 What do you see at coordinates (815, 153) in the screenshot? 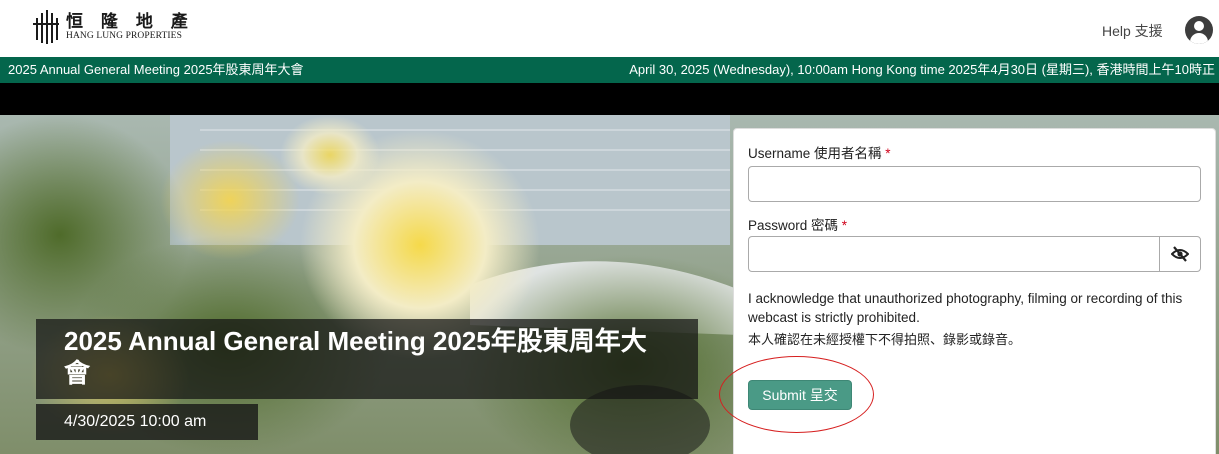
I see `username-label-text: Username 使用者名稱` at bounding box center [815, 153].